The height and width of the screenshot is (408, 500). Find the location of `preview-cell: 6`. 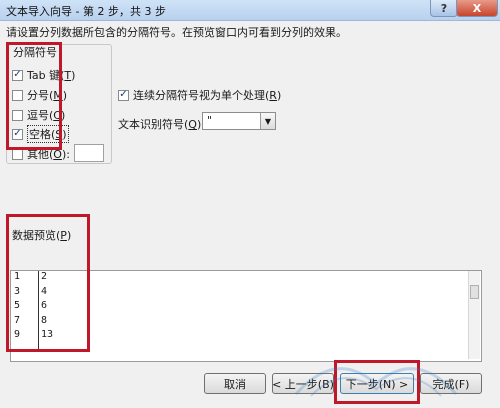

preview-cell: 6 is located at coordinates (44, 305).